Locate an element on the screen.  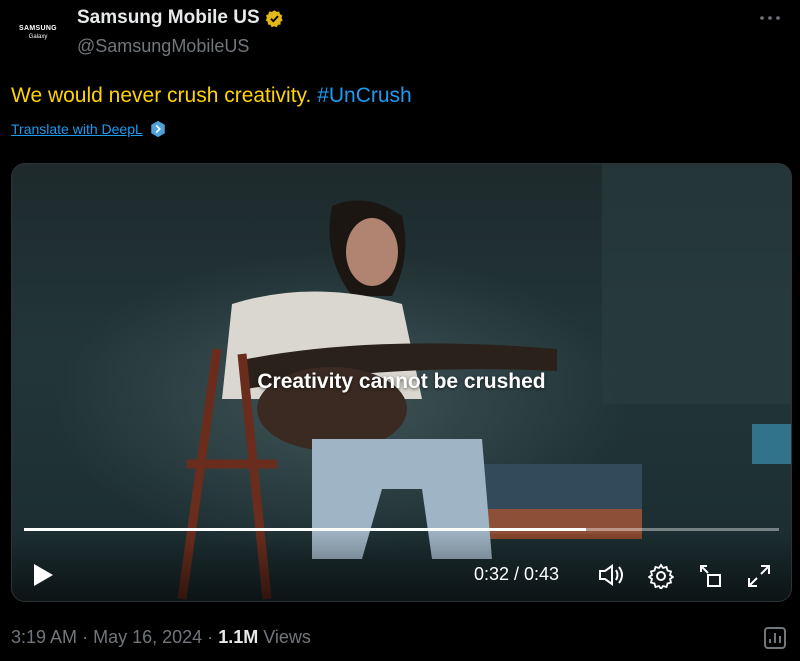
avatar-brand-text: SAMSUNG is located at coordinates (38, 28).